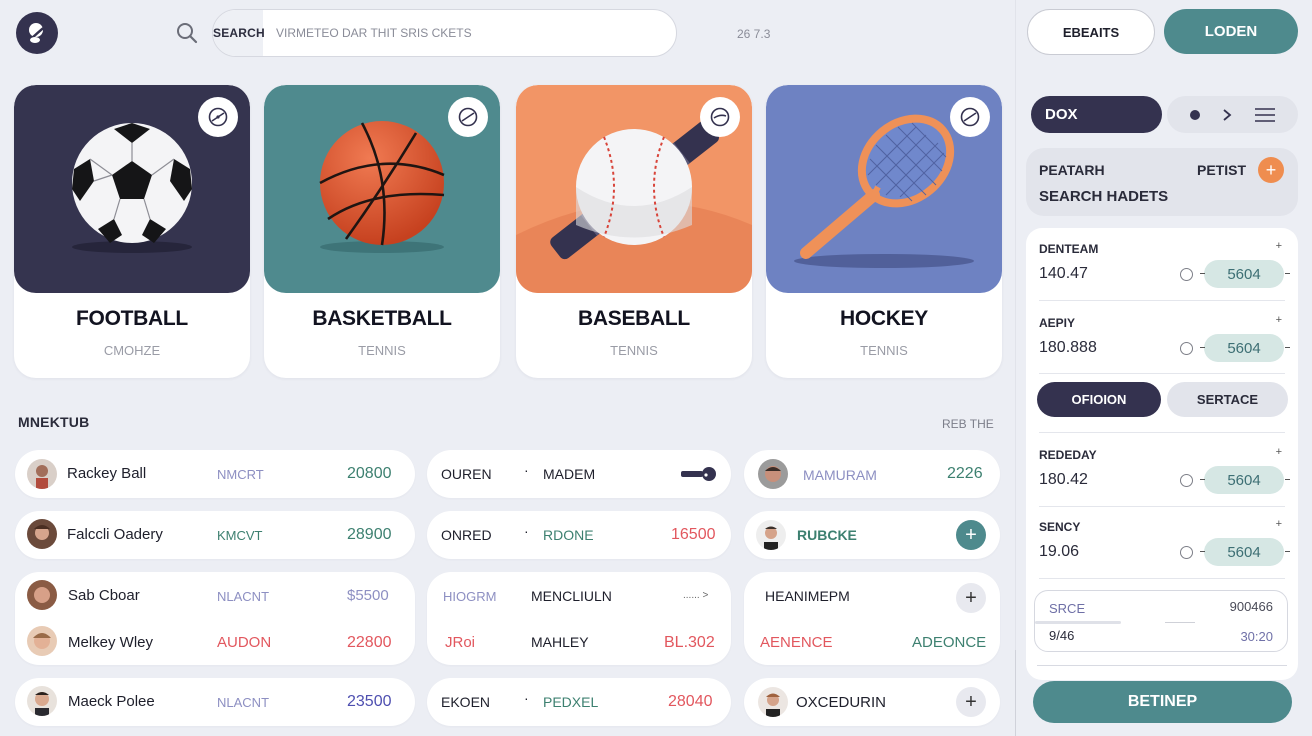  I want to click on bet-item: REDEDAY + 180.42 5604, so click(1162, 470).